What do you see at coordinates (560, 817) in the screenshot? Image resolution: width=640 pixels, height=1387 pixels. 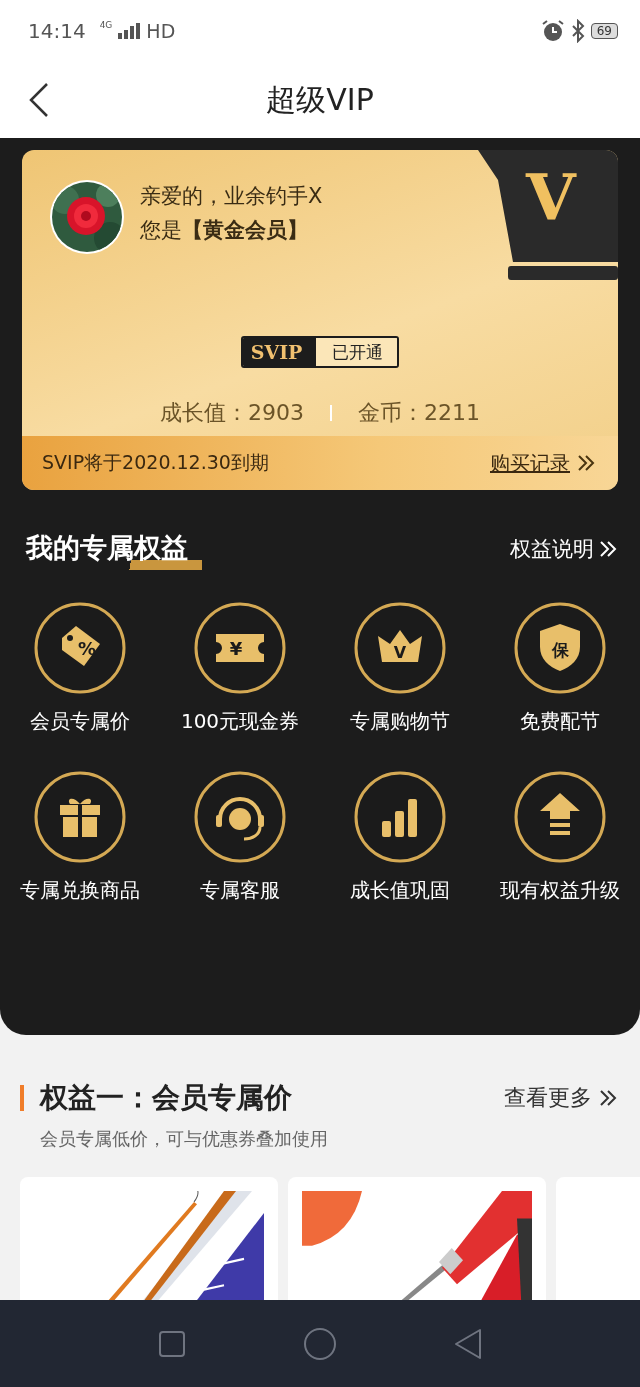 I see `upgrade-icon` at bounding box center [560, 817].